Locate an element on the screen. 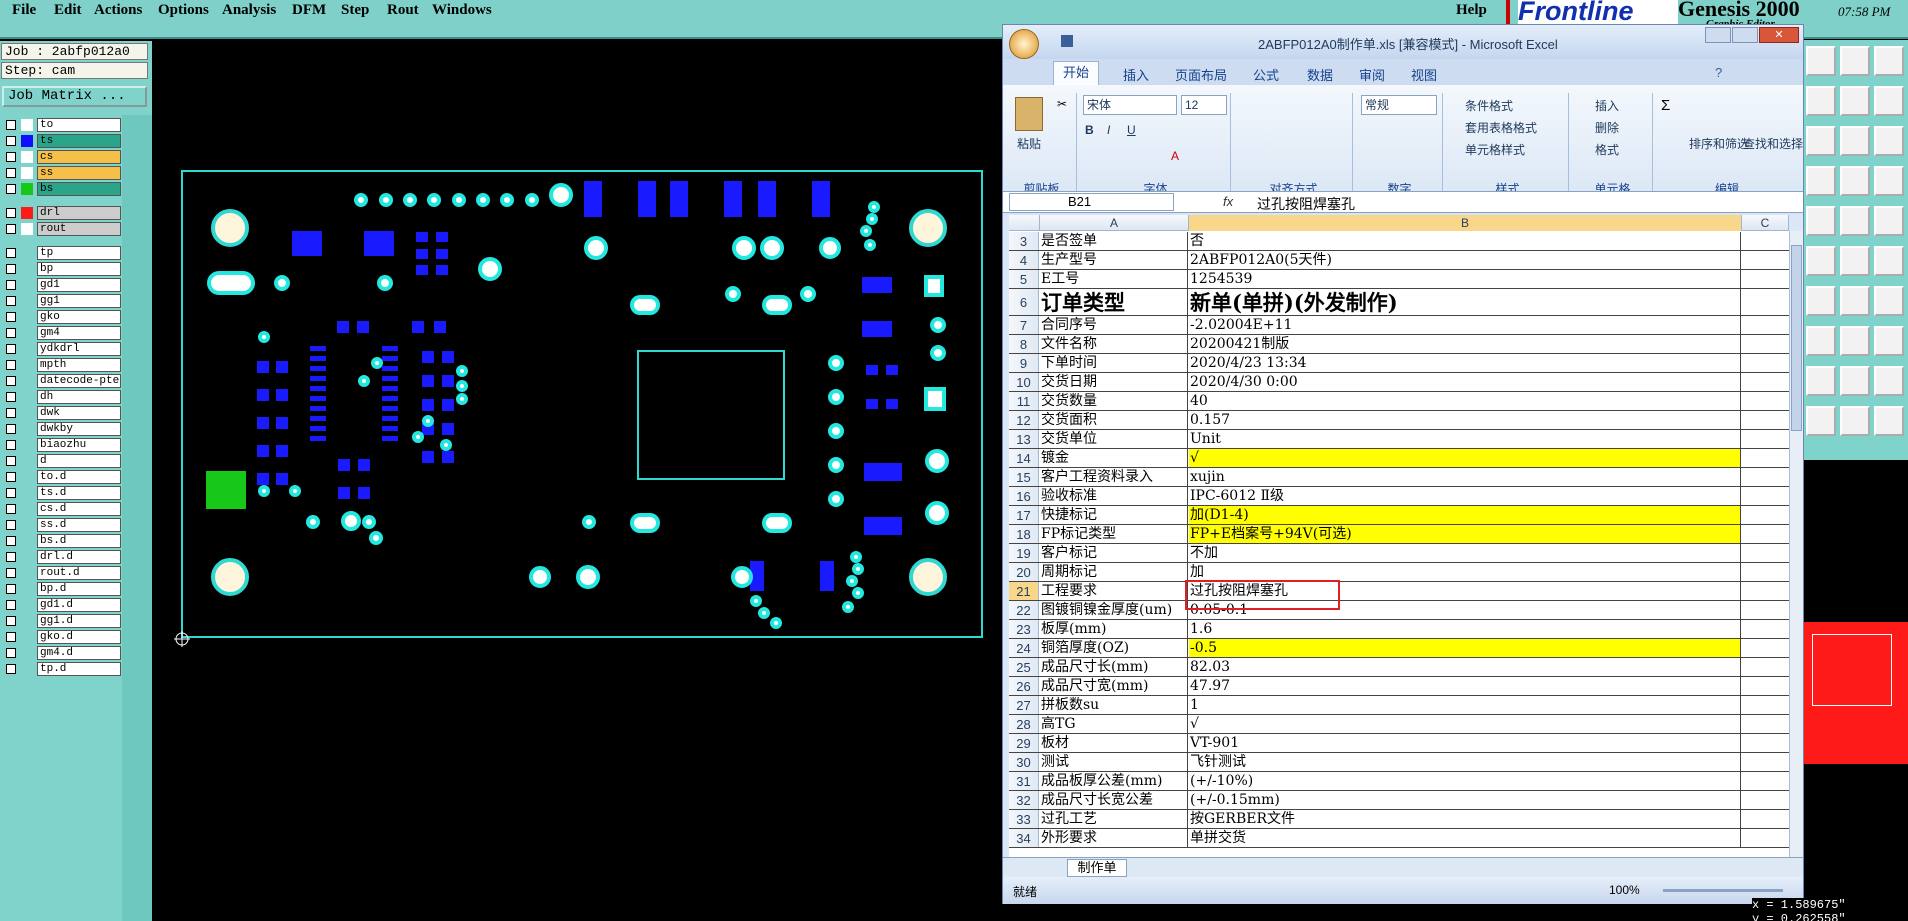 This screenshot has height=921, width=1908. cell-a: 交货面积 is located at coordinates (1114, 420).